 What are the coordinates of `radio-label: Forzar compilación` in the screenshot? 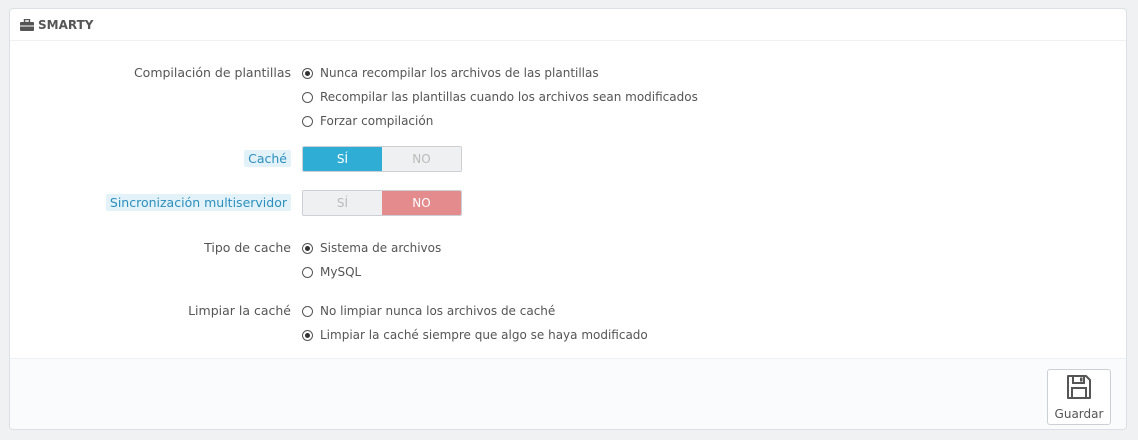 It's located at (377, 121).